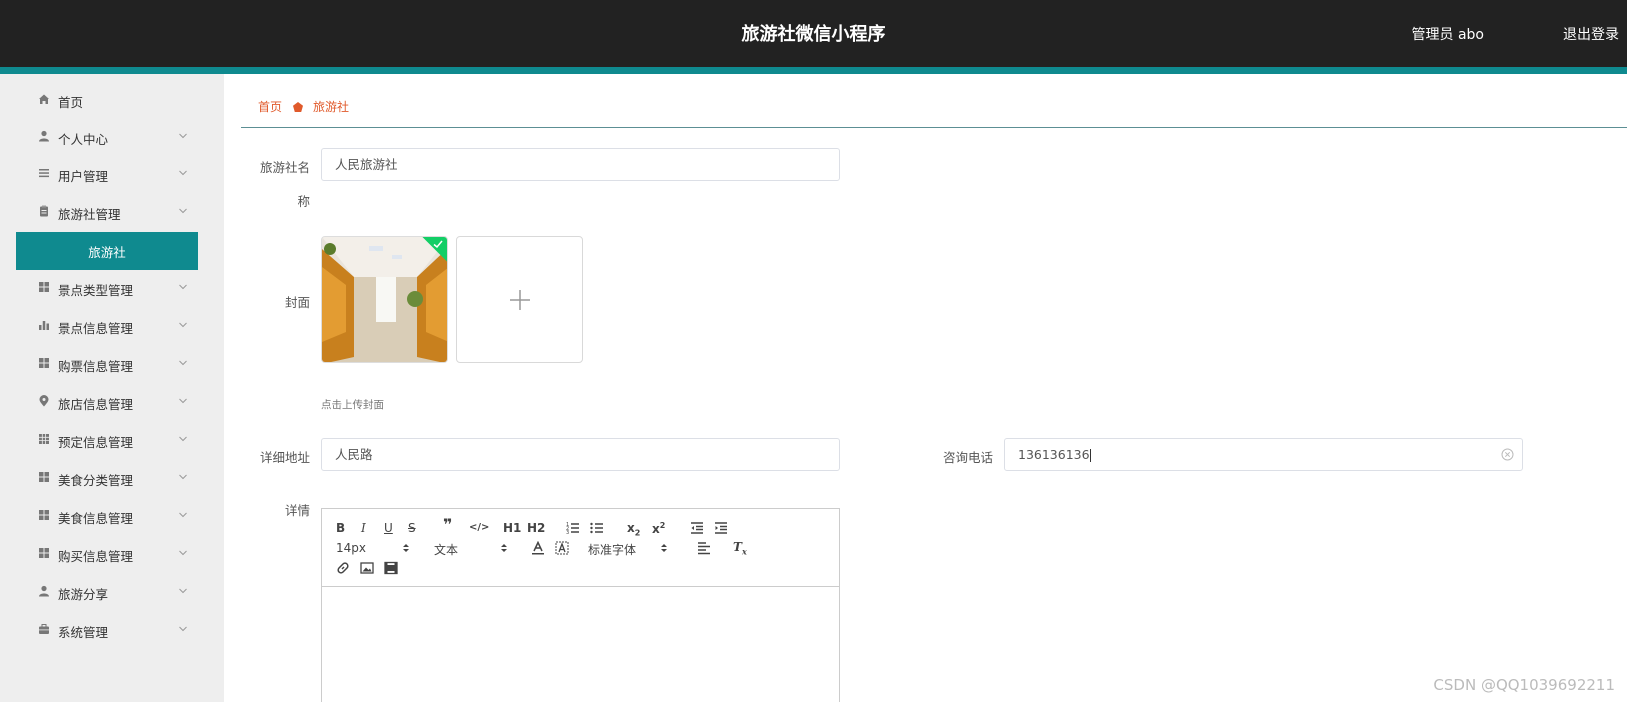  I want to click on block-type-select: 文本, so click(474, 549).